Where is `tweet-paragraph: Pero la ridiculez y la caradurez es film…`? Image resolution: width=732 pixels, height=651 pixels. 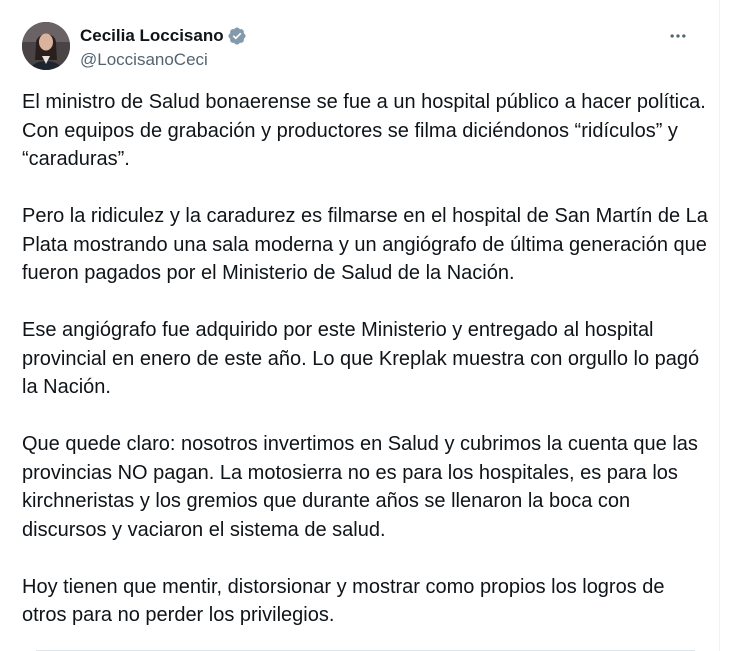
tweet-paragraph: Pero la ridiculez y la caradurez es film… is located at coordinates (365, 244).